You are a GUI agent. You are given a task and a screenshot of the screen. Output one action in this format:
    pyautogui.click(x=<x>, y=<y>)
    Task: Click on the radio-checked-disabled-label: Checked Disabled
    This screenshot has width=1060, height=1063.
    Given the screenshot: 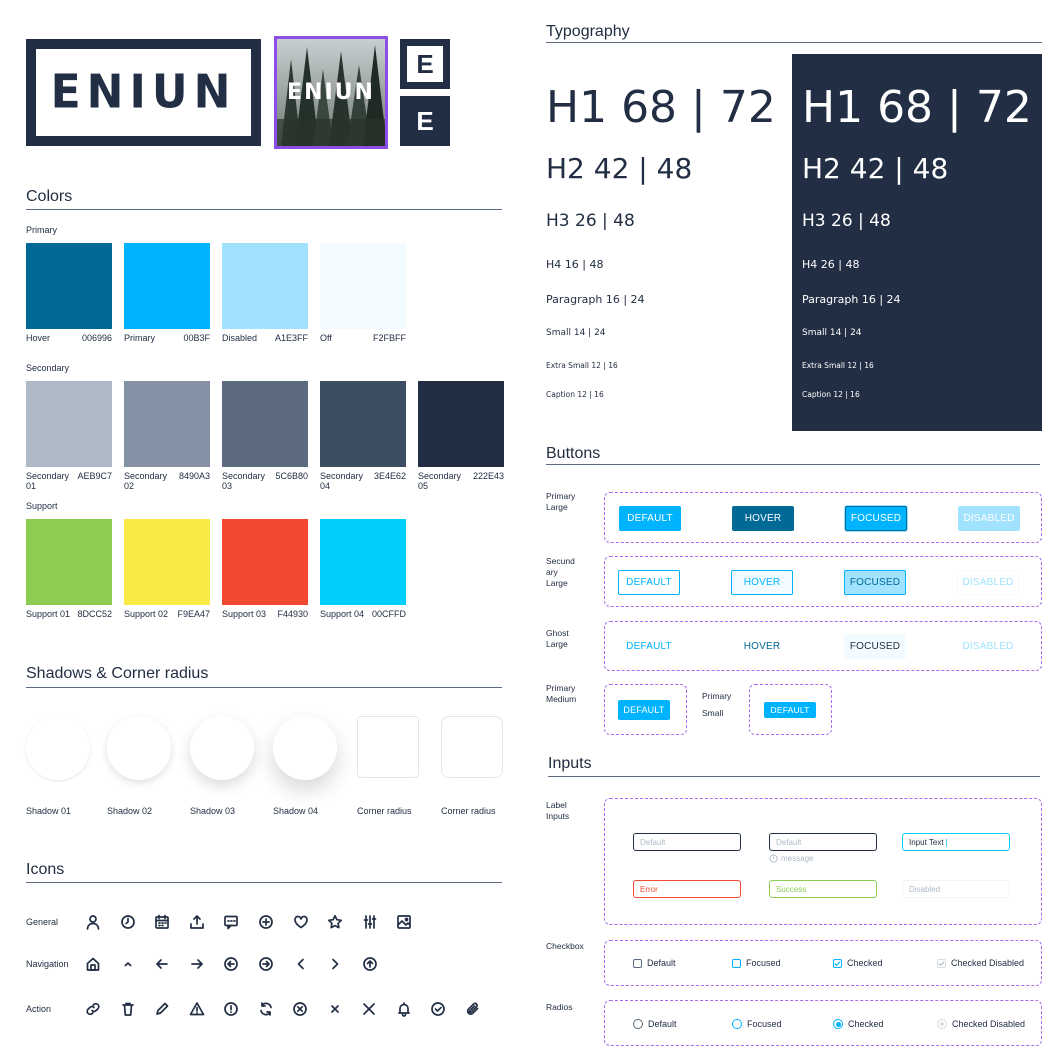 What is the action you would take?
    pyautogui.click(x=989, y=1024)
    